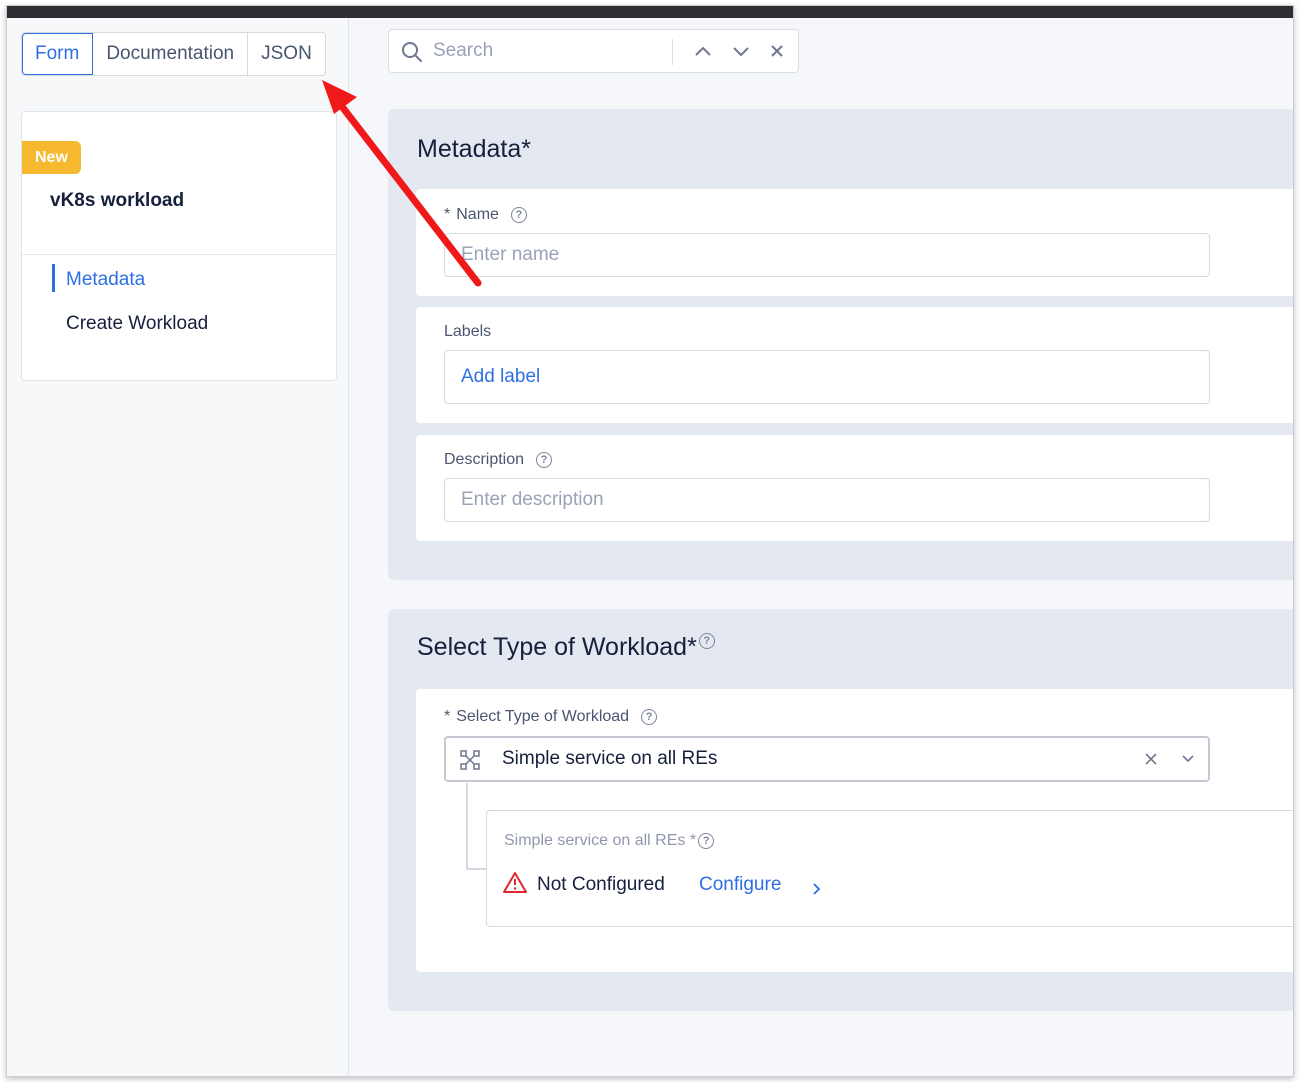 The width and height of the screenshot is (1300, 1082). What do you see at coordinates (179, 254) in the screenshot?
I see `card-divider` at bounding box center [179, 254].